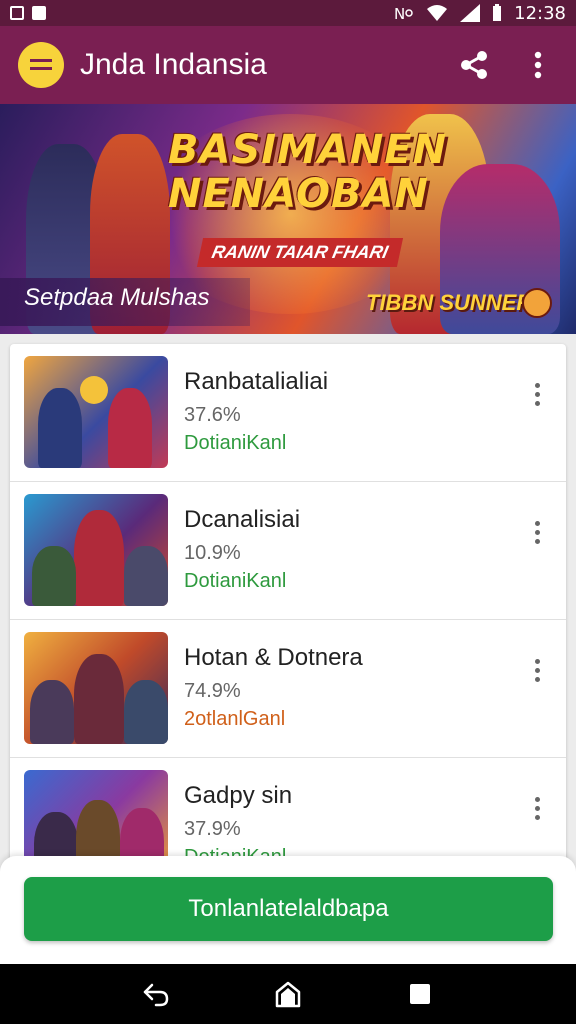  I want to click on badge-emblem-icon, so click(537, 303).